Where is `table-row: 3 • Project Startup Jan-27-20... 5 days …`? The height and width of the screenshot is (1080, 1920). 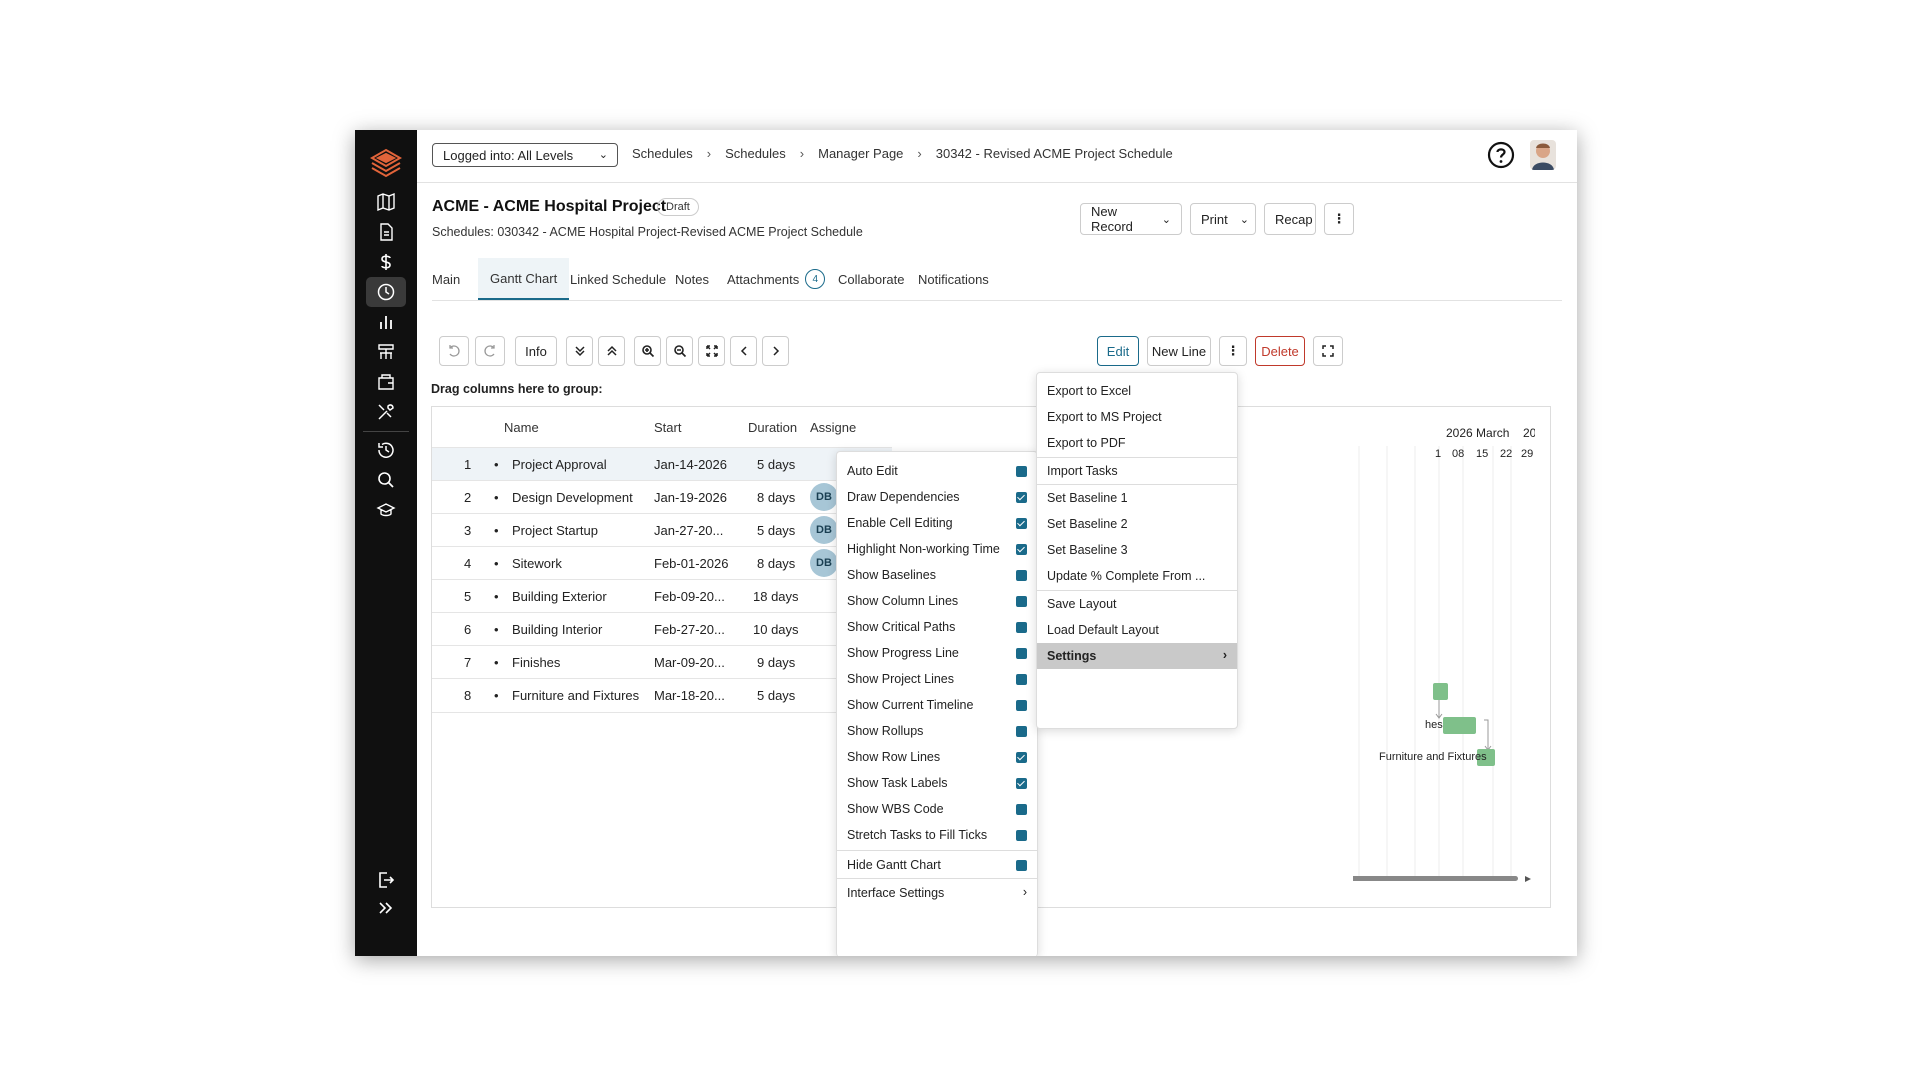
table-row: 3 • Project Startup Jan-27-20... 5 days … is located at coordinates (662, 530).